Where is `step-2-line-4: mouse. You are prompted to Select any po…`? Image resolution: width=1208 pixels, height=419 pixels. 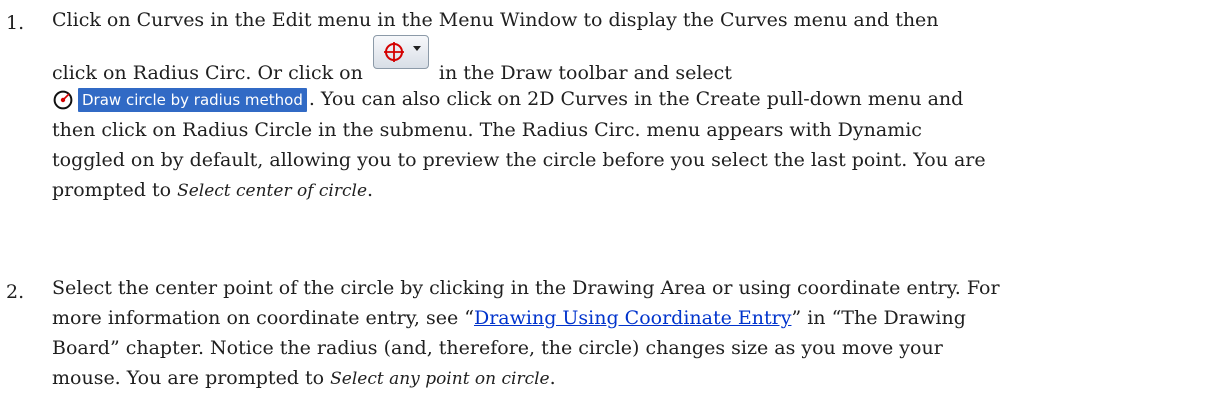
step-2-line-4: mouse. You are prompted to Select any po… is located at coordinates (614, 378).